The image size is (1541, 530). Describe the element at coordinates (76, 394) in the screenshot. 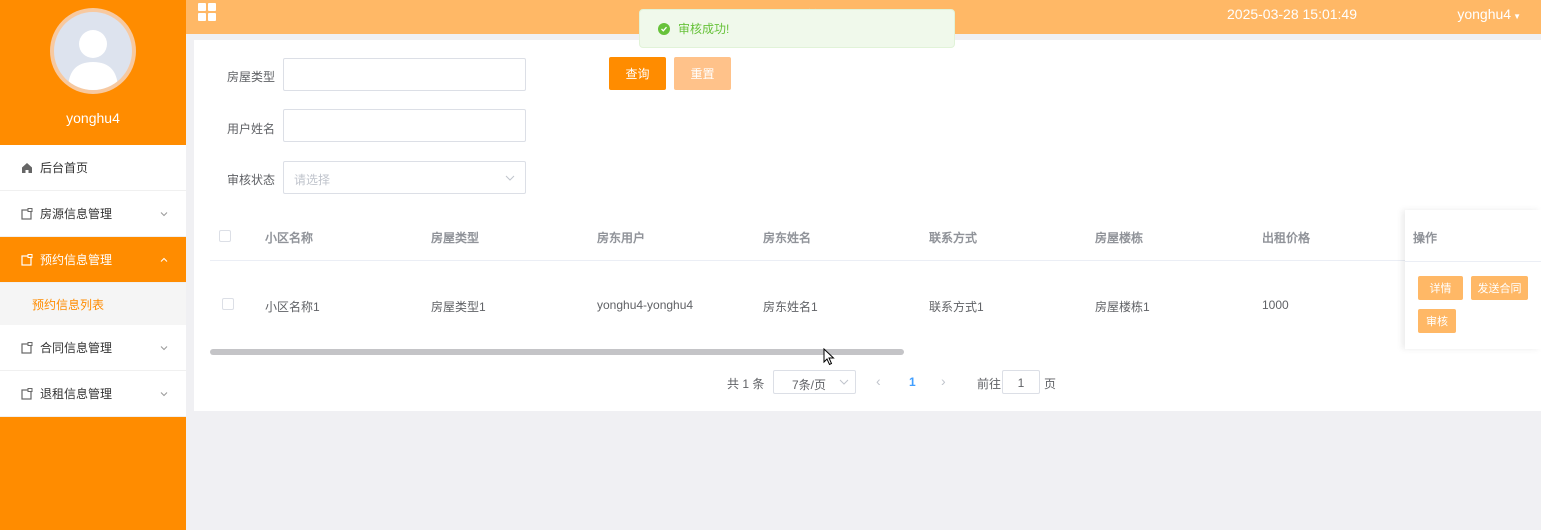

I see `sidebar-item-label: 退租信息管理` at that location.